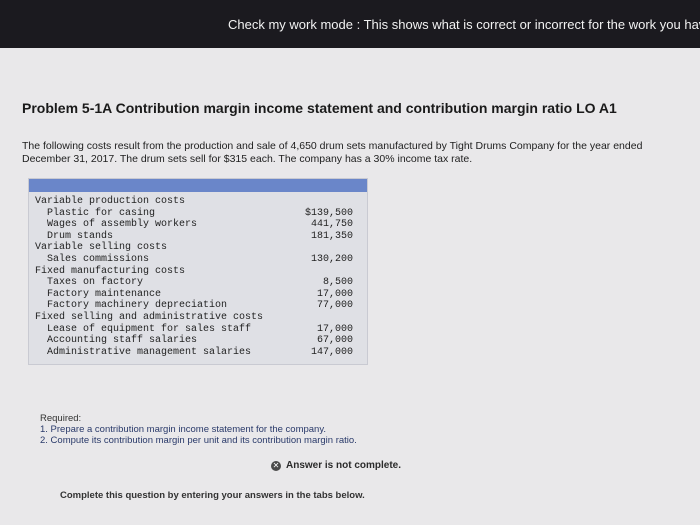 The width and height of the screenshot is (700, 525). I want to click on table-row: Fixed selling and administrative costs, so click(198, 318).